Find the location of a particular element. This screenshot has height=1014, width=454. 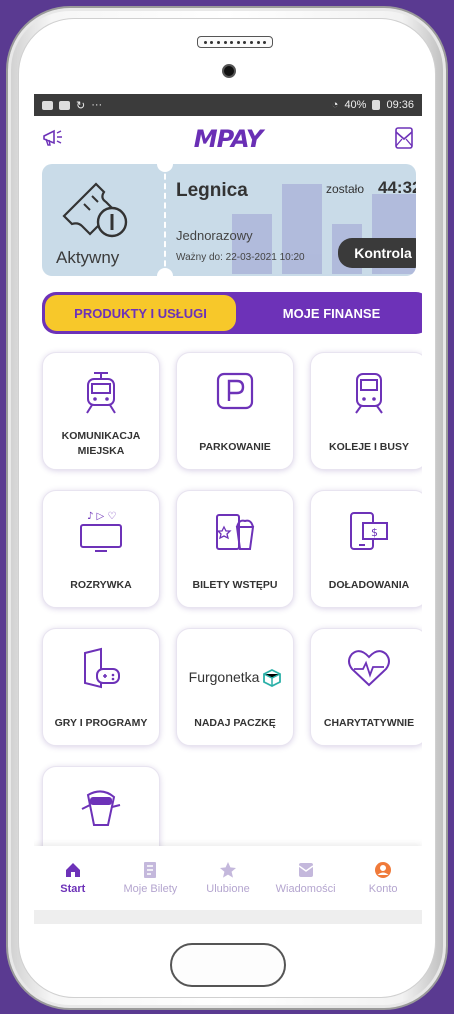

gallery-icon is located at coordinates (47, 105).